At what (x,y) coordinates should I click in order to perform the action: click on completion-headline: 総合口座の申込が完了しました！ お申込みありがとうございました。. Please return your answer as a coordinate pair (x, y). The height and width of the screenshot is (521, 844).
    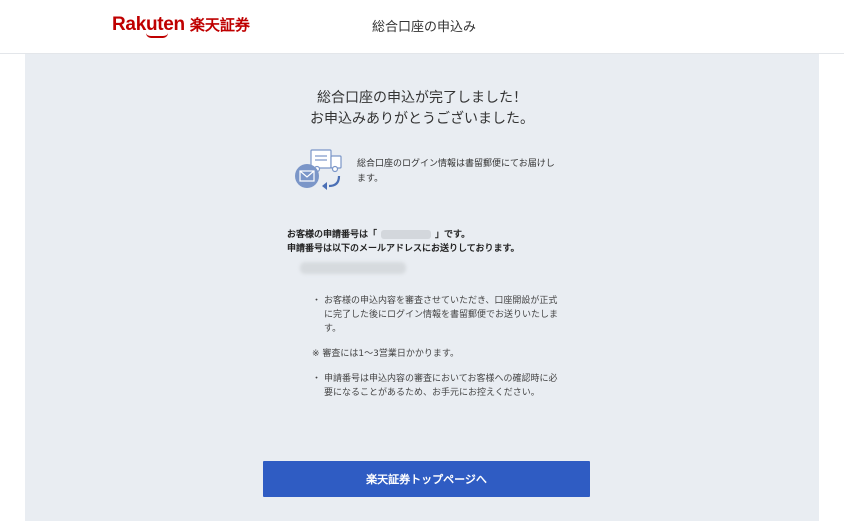
    Looking at the image, I should click on (422, 109).